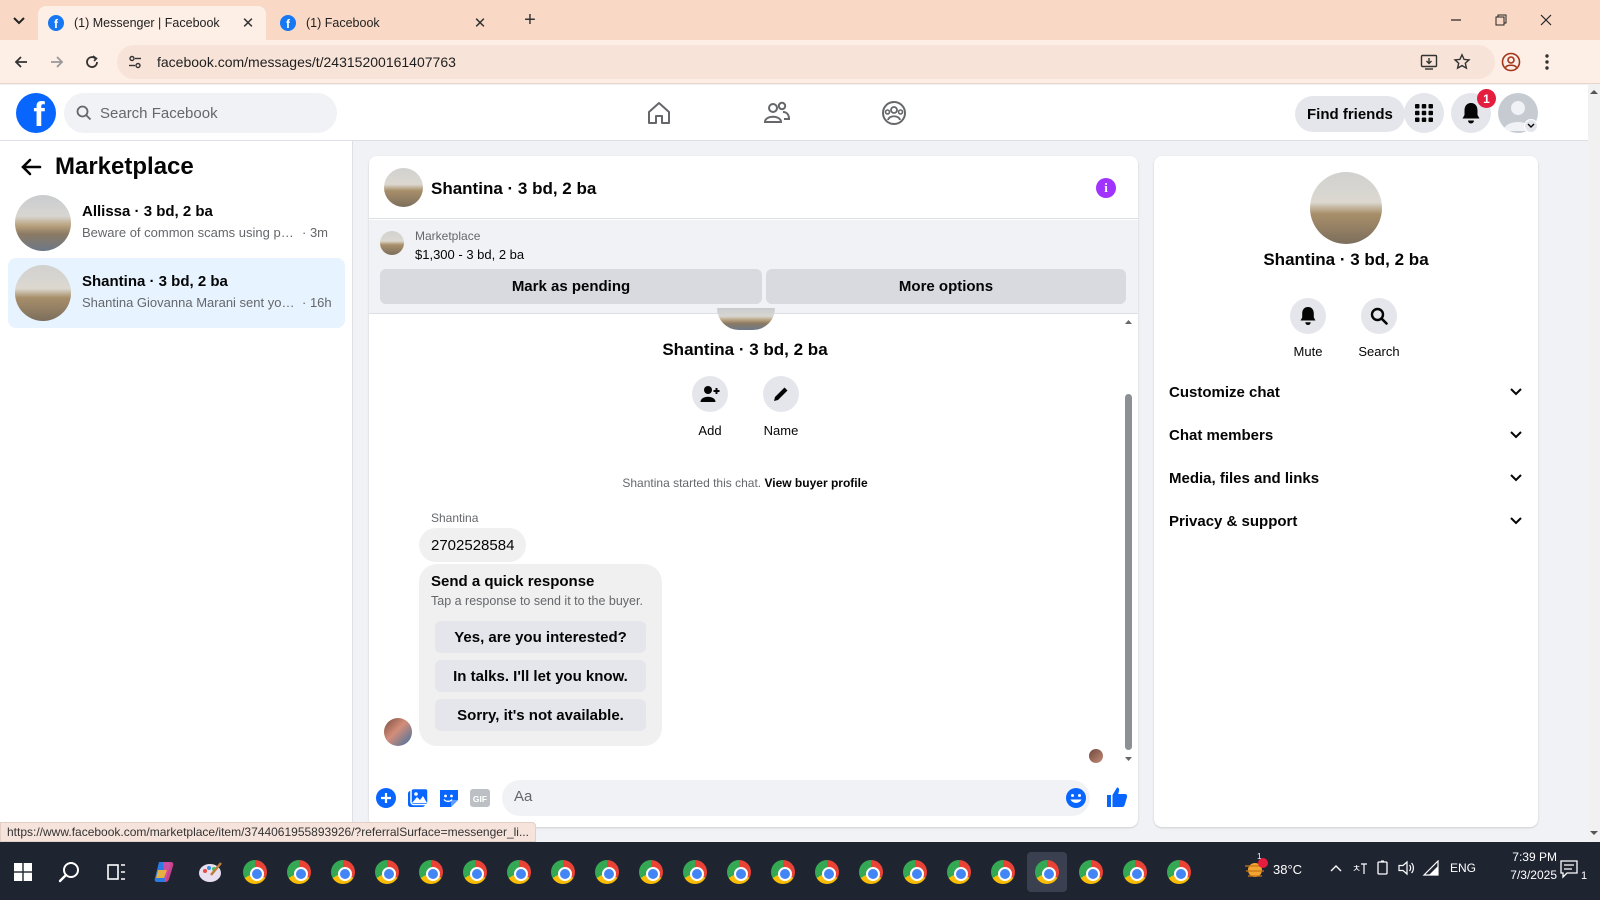  Describe the element at coordinates (403, 187) in the screenshot. I see `avatar` at that location.